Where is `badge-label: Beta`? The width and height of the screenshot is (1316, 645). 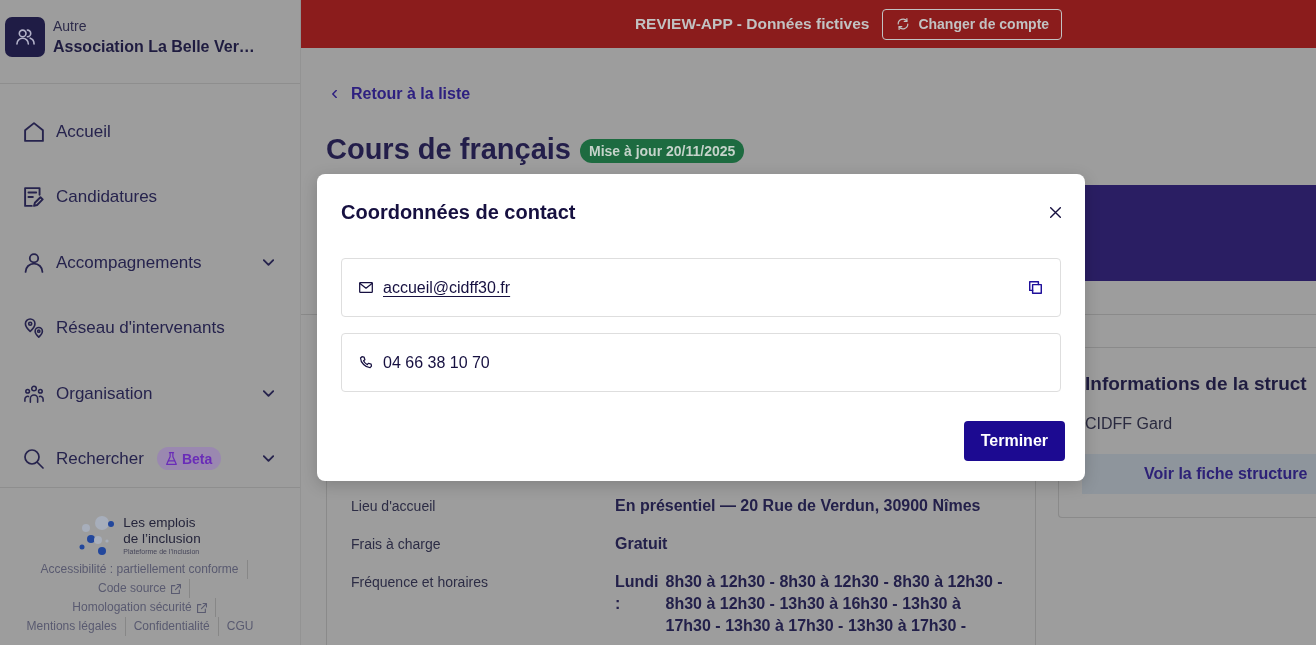 badge-label: Beta is located at coordinates (197, 458).